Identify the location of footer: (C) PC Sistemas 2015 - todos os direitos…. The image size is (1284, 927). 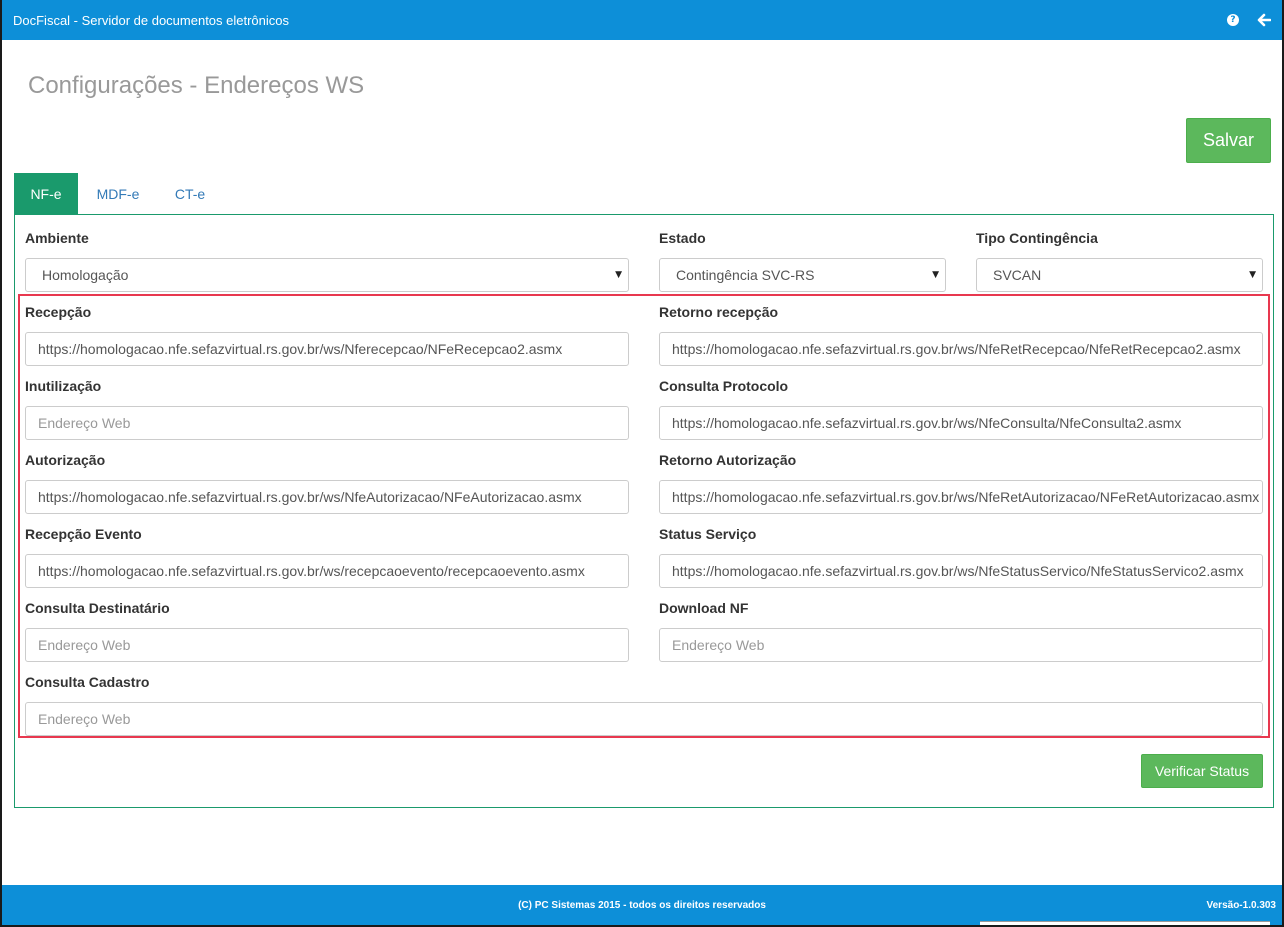
(642, 905).